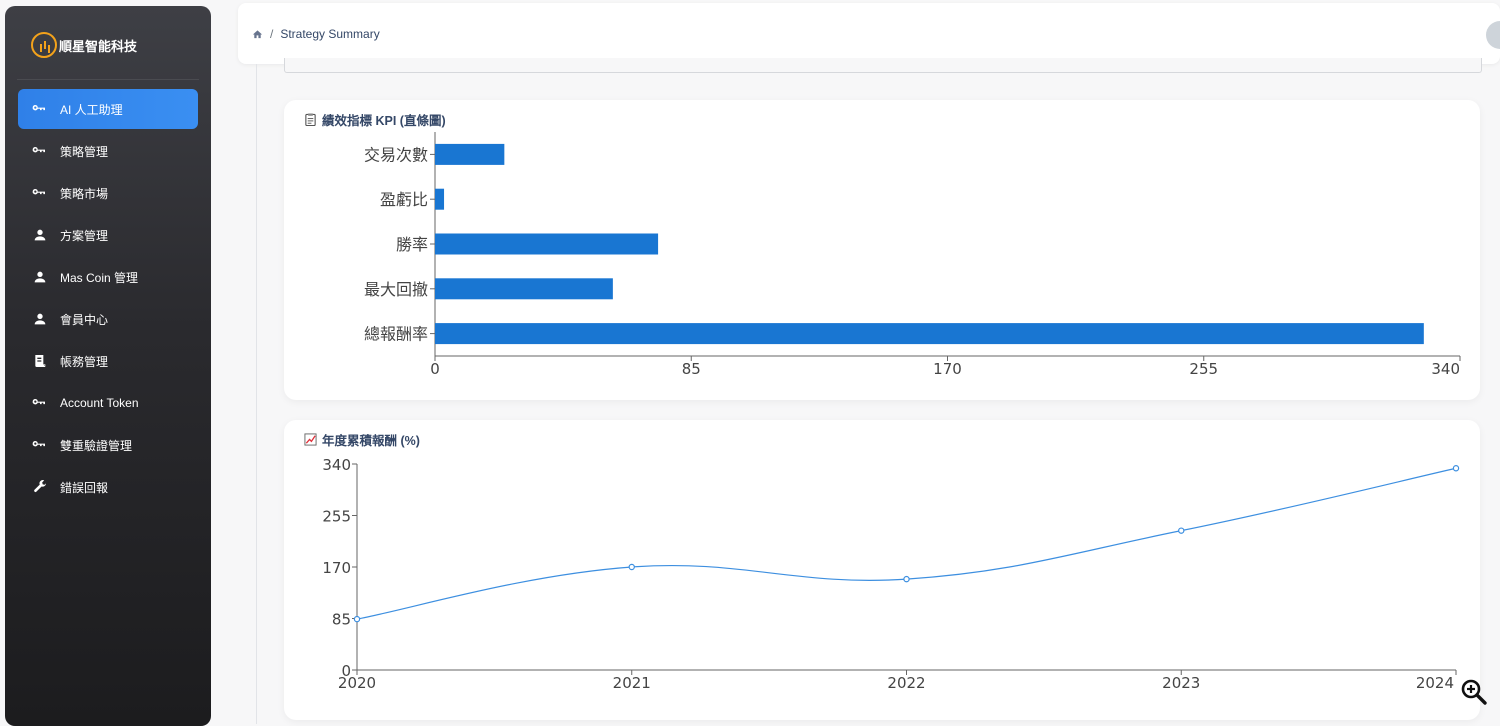  What do you see at coordinates (1445, 369) in the screenshot?
I see `x-tick-label: 340` at bounding box center [1445, 369].